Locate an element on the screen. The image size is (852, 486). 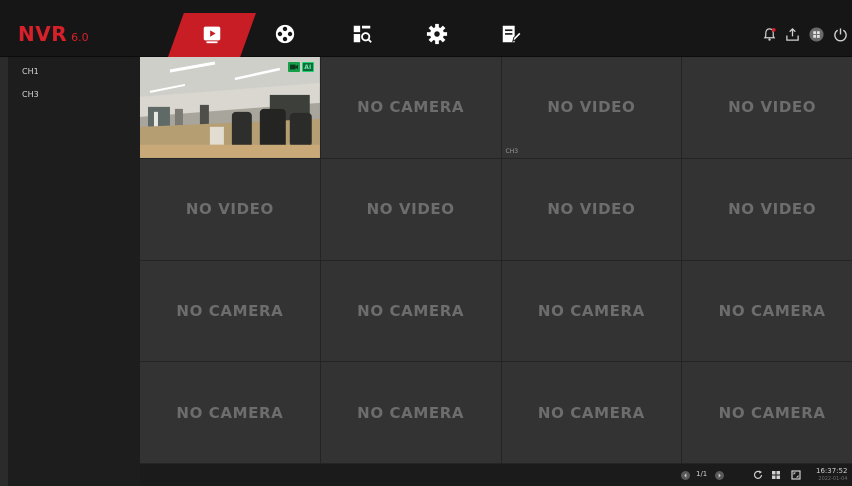
video-cell-11: NO CAMERA is located at coordinates (592, 311).